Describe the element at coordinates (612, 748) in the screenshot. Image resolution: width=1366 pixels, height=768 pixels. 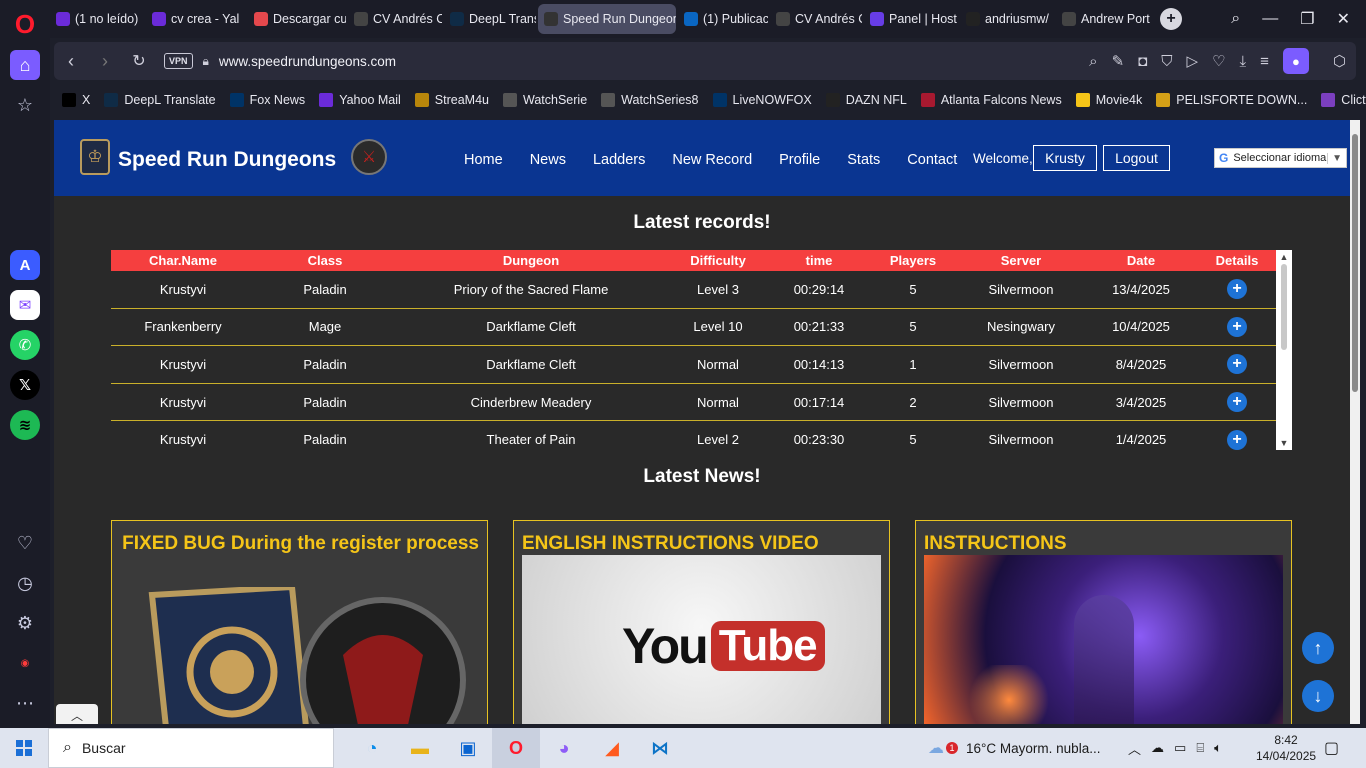
I see `app-orange-icon: ◢` at that location.